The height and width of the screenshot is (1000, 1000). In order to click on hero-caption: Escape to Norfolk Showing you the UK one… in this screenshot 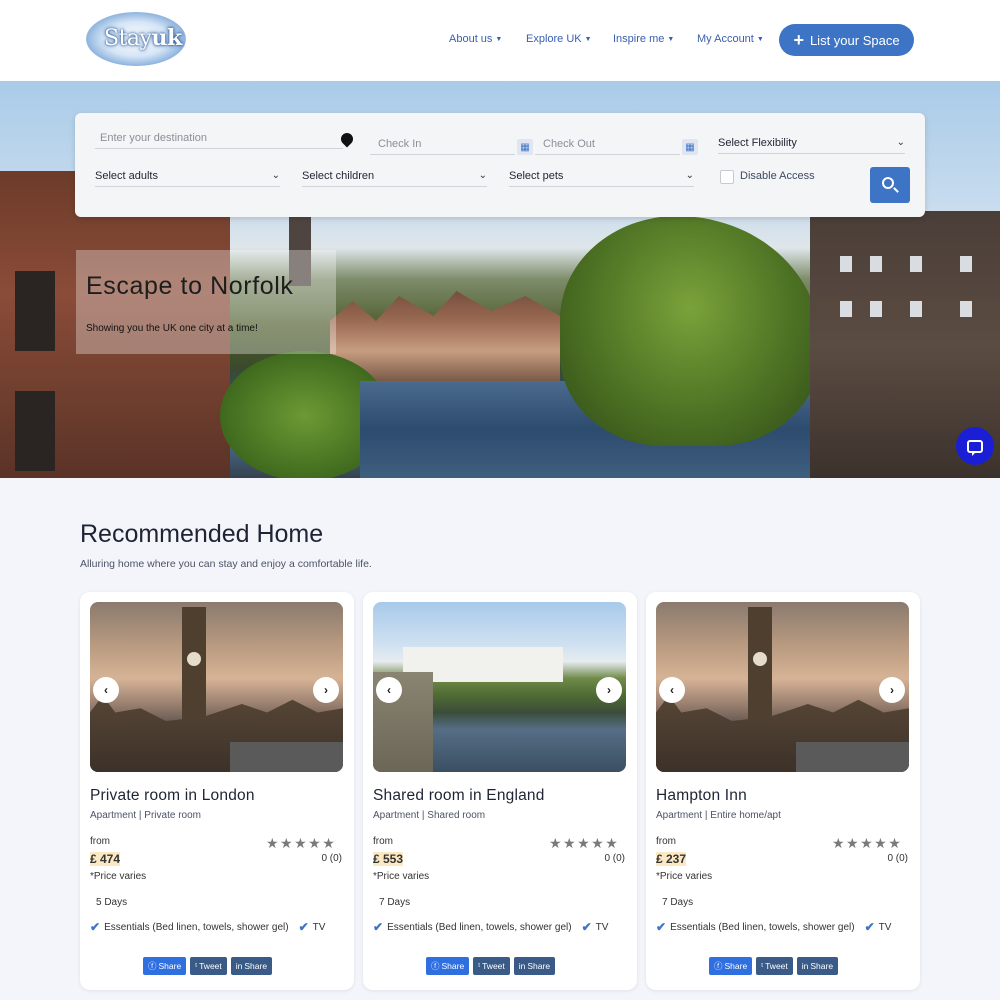, I will do `click(206, 302)`.